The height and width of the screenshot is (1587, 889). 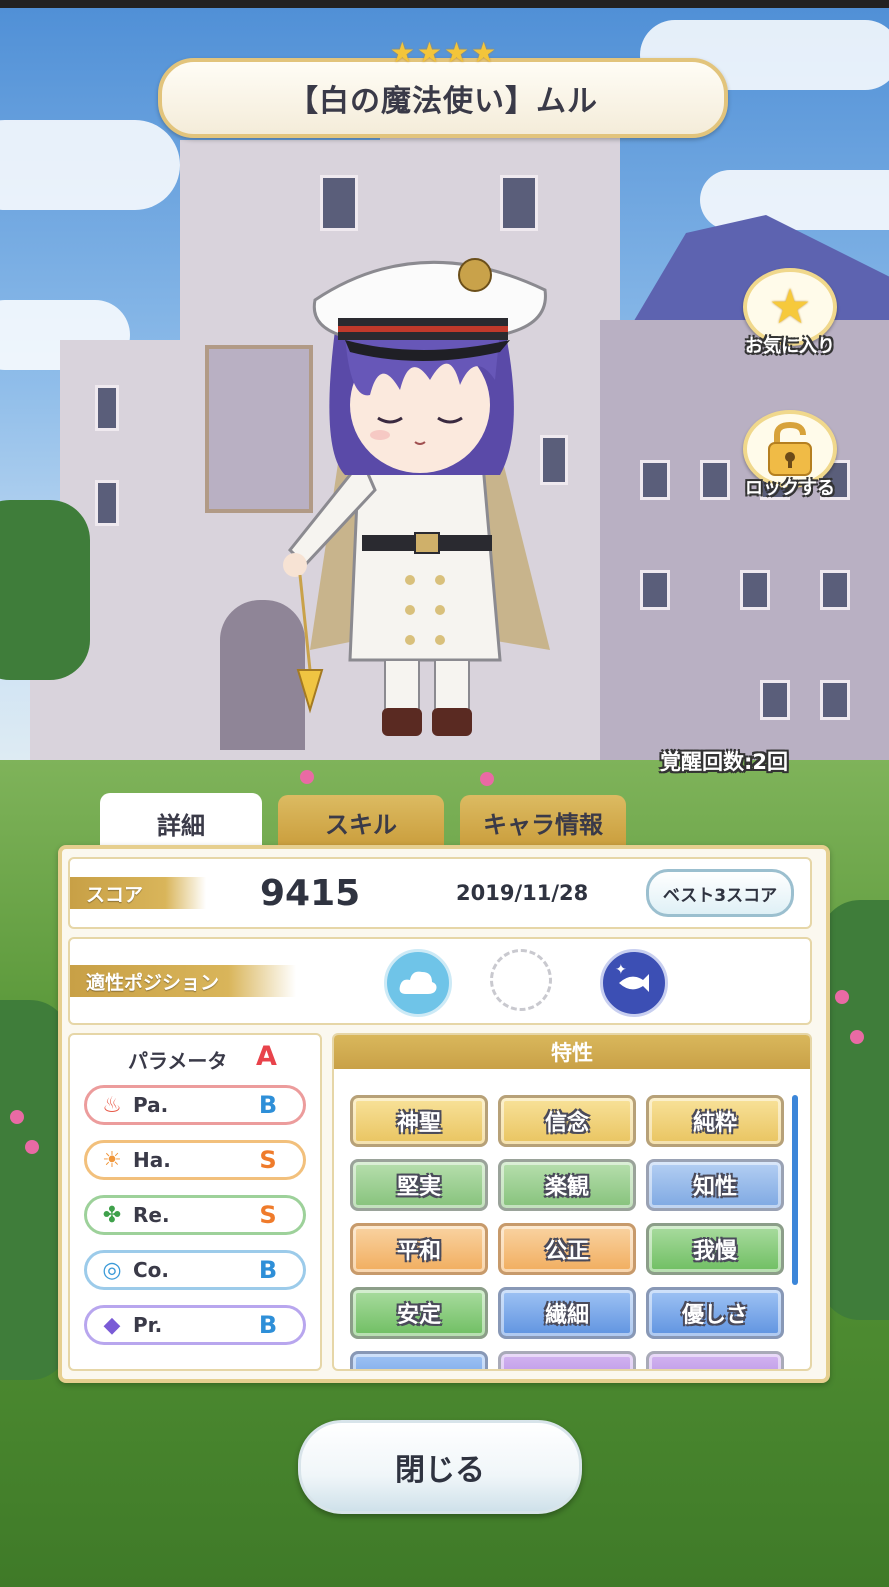 What do you see at coordinates (112, 1160) in the screenshot?
I see `sun-icon: ☀` at bounding box center [112, 1160].